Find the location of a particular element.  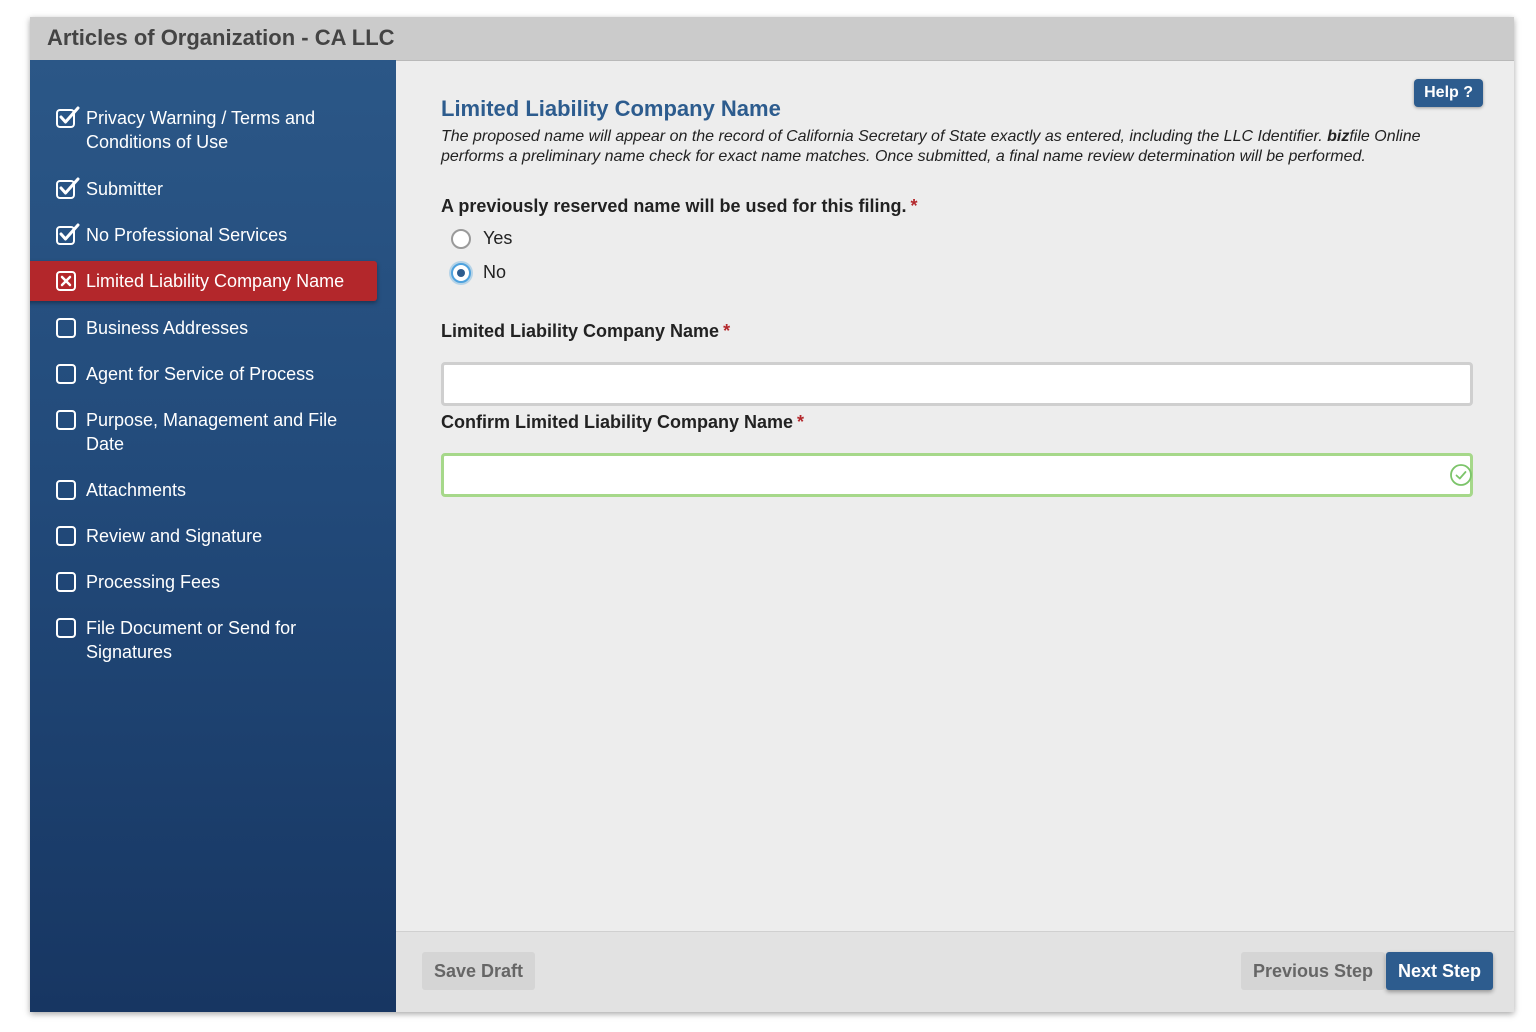

sidebar-item-attachments: Attachments is located at coordinates (216, 490).